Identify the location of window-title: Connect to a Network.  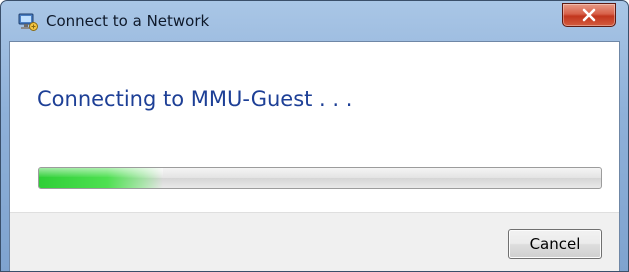
(128, 21).